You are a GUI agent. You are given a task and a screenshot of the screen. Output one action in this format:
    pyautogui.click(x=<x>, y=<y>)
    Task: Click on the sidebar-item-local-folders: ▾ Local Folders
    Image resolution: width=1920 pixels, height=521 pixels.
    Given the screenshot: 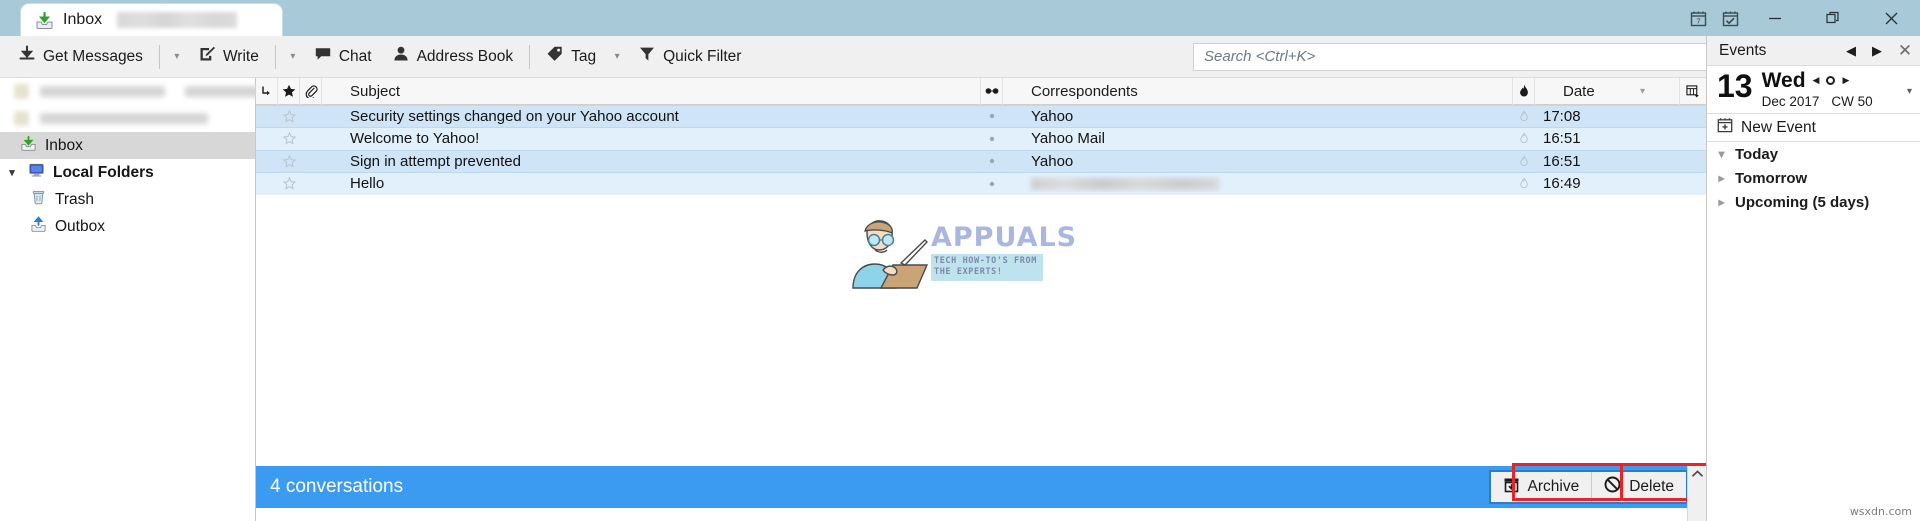 What is the action you would take?
    pyautogui.click(x=127, y=172)
    